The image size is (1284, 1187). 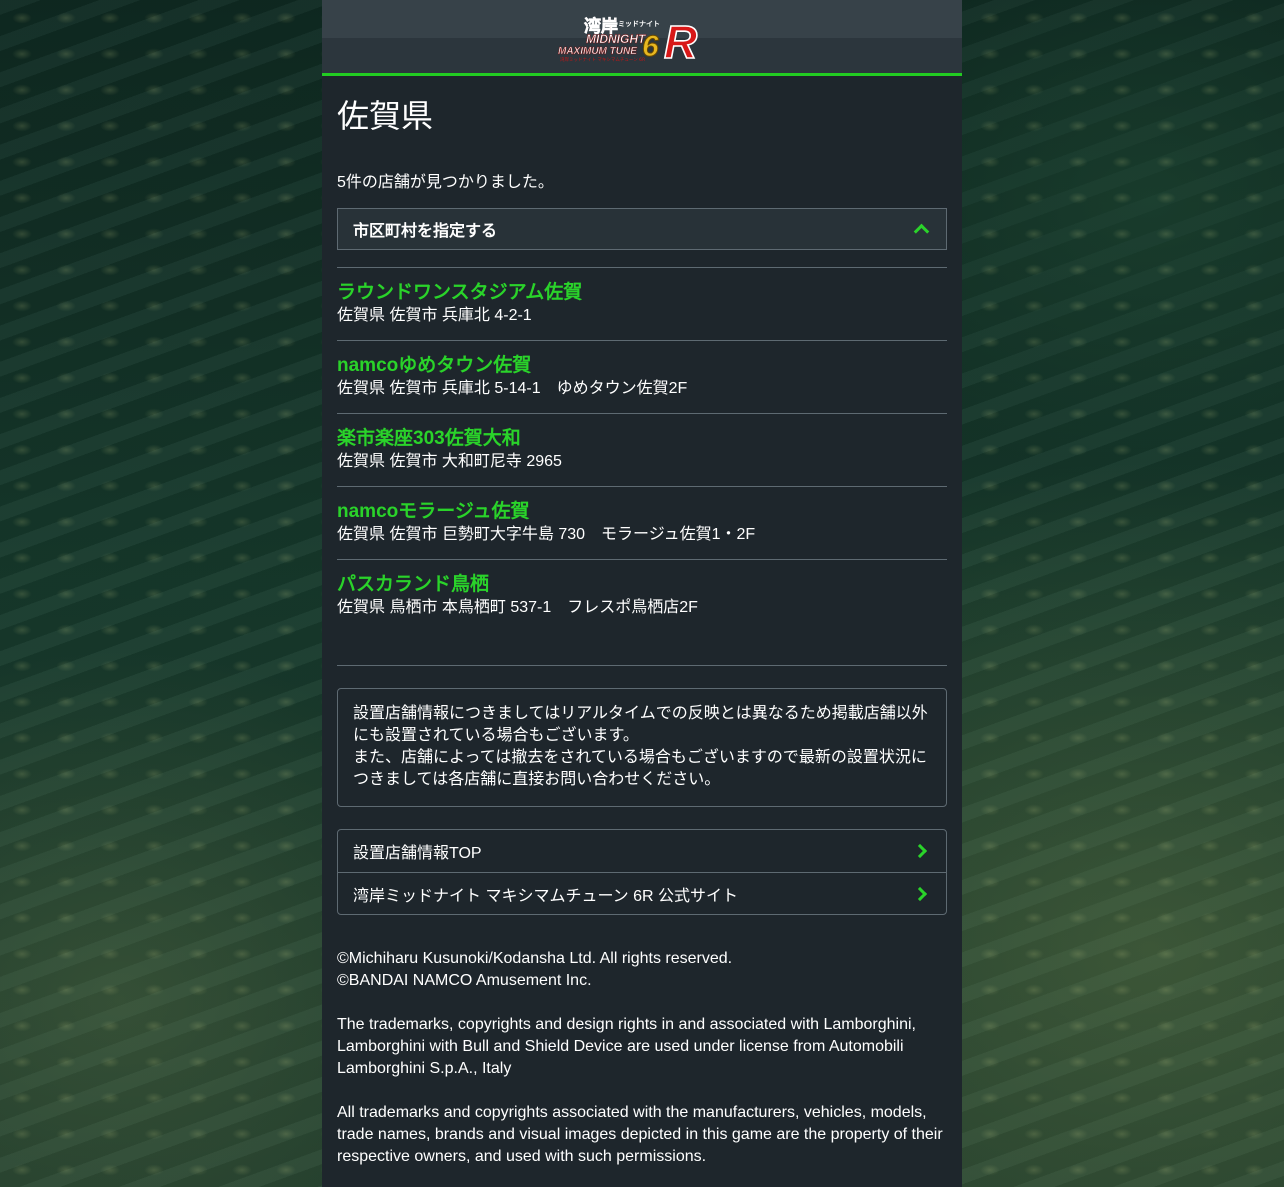 I want to click on official-site-link: 湾岸ミッドナイト マキシマムチューン 6R 公式サイト, so click(x=642, y=893).